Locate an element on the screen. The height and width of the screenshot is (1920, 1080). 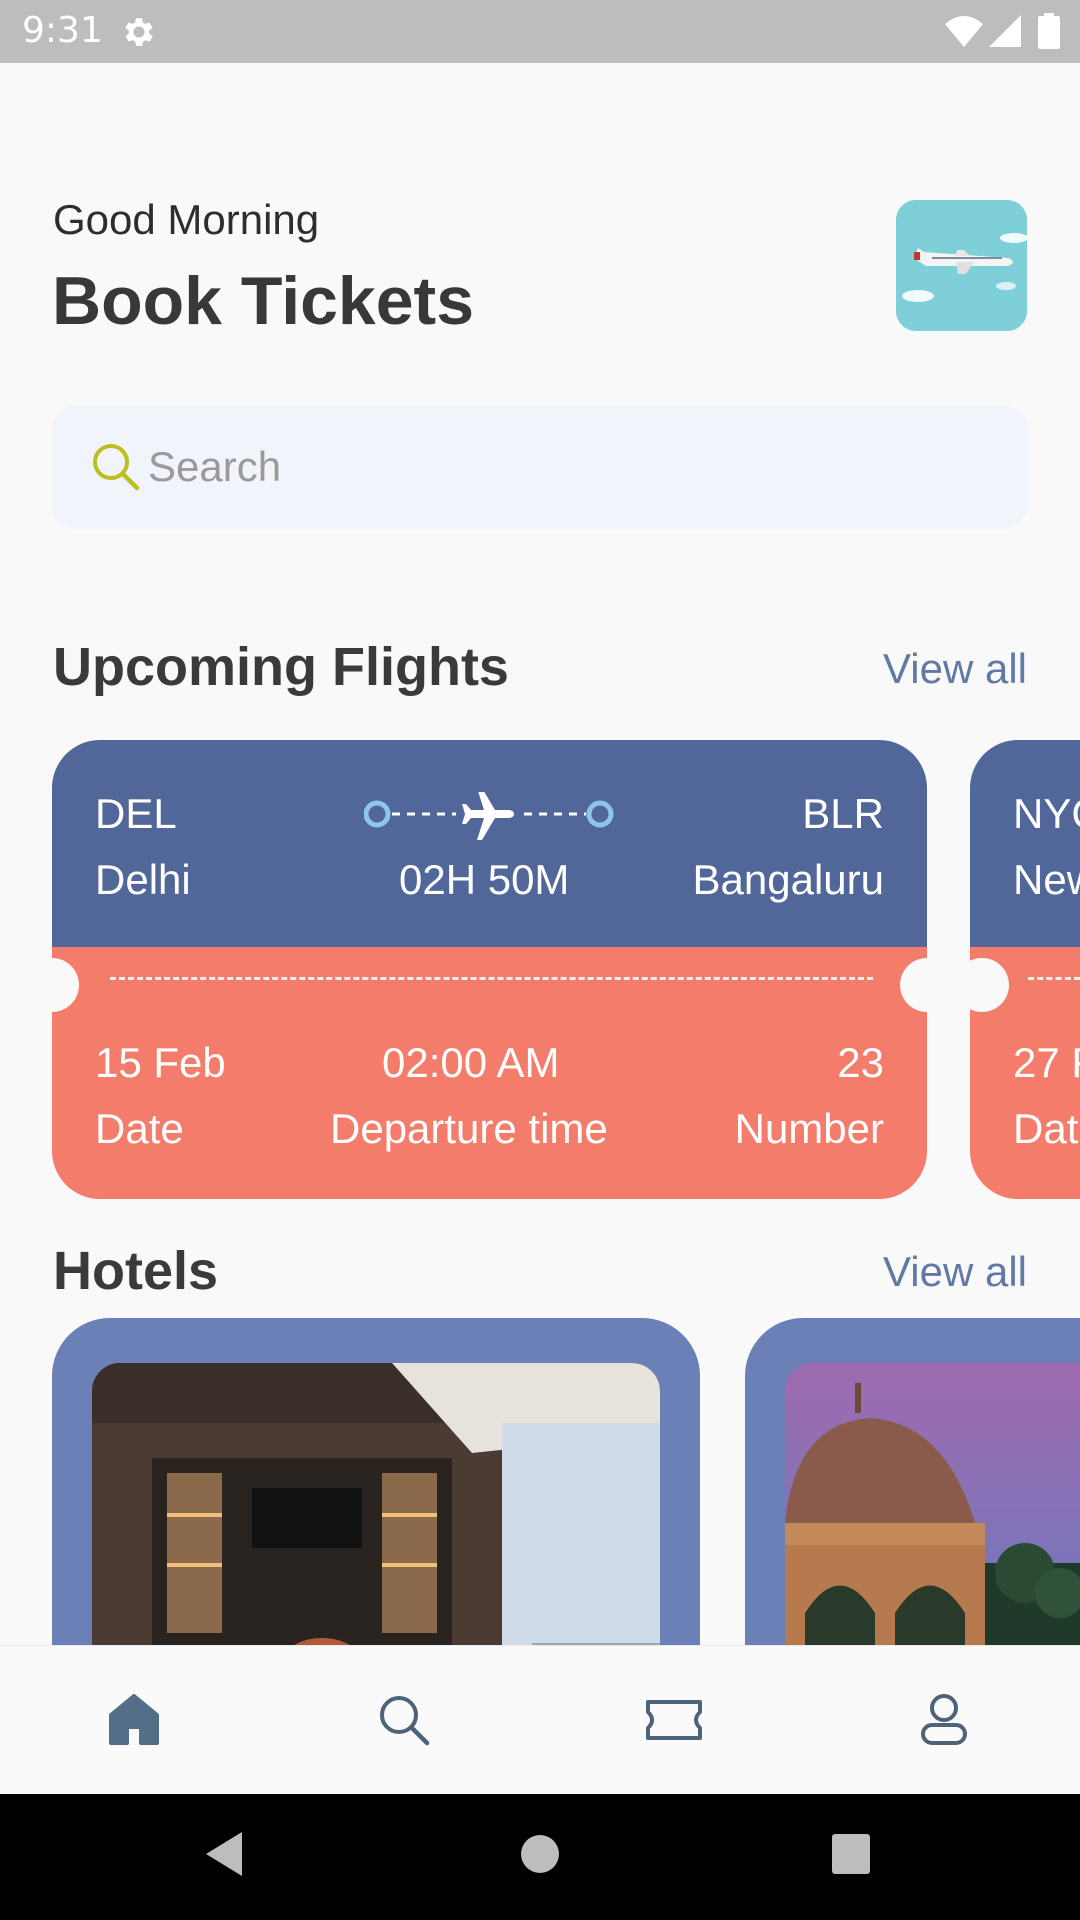
airplane-icon is located at coordinates (488, 816).